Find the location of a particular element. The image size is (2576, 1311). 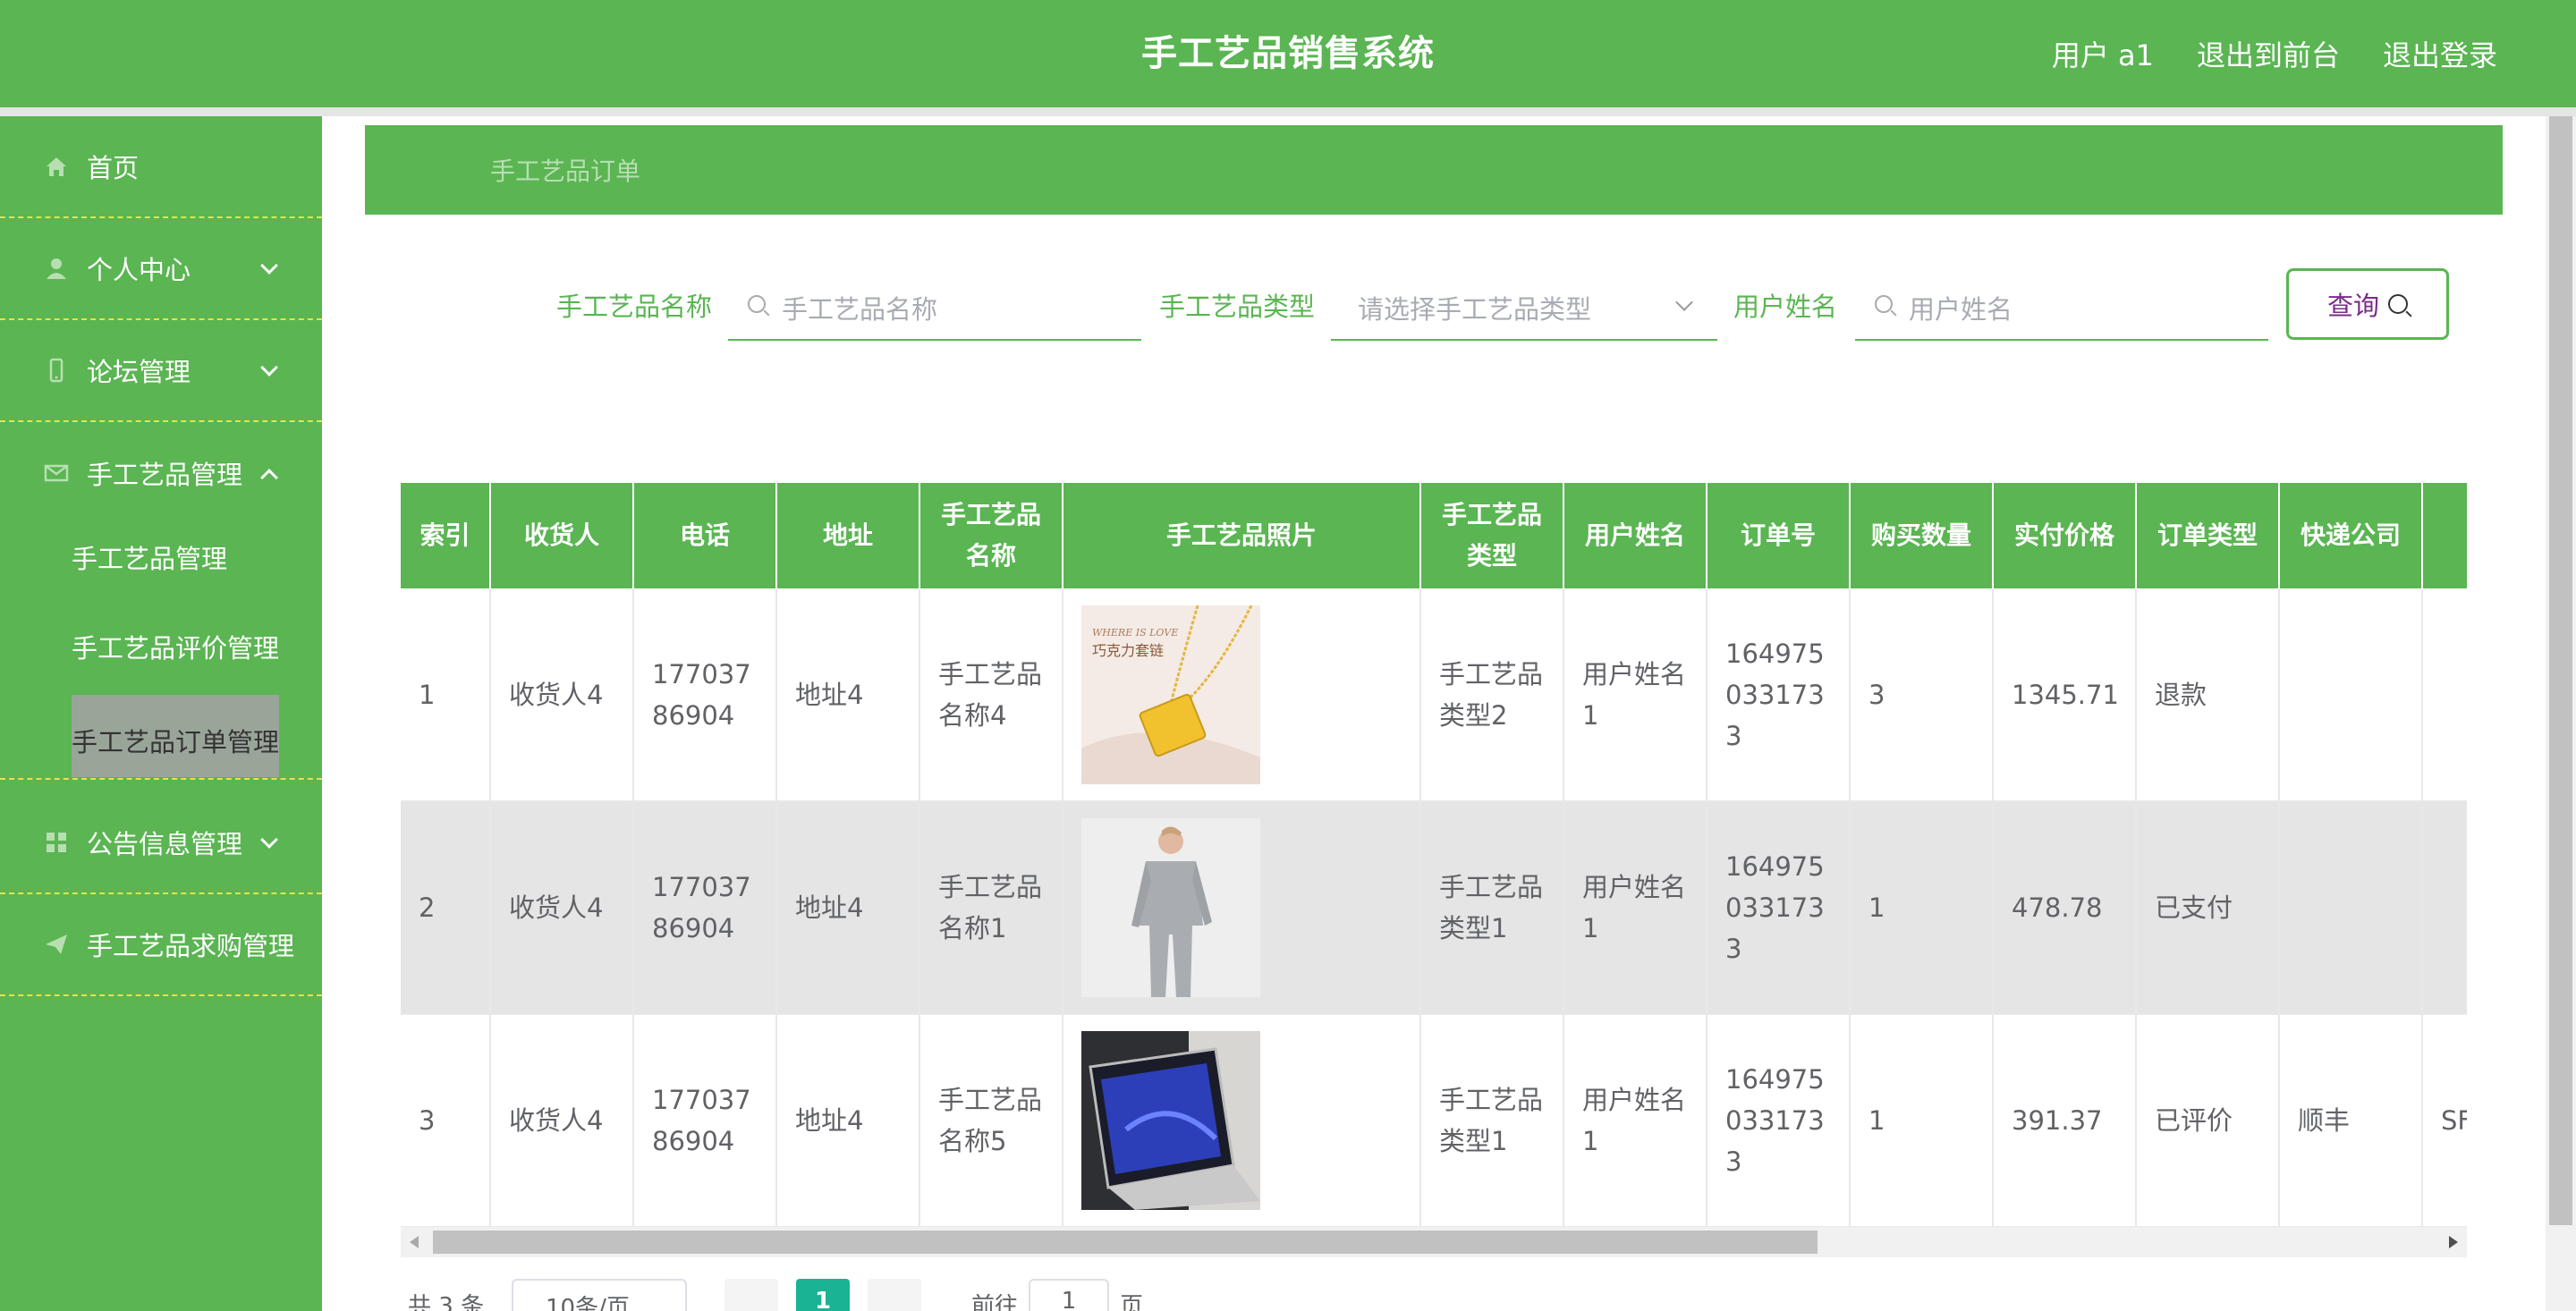

sidebar-item-profile: 个人中心 is located at coordinates (161, 269).